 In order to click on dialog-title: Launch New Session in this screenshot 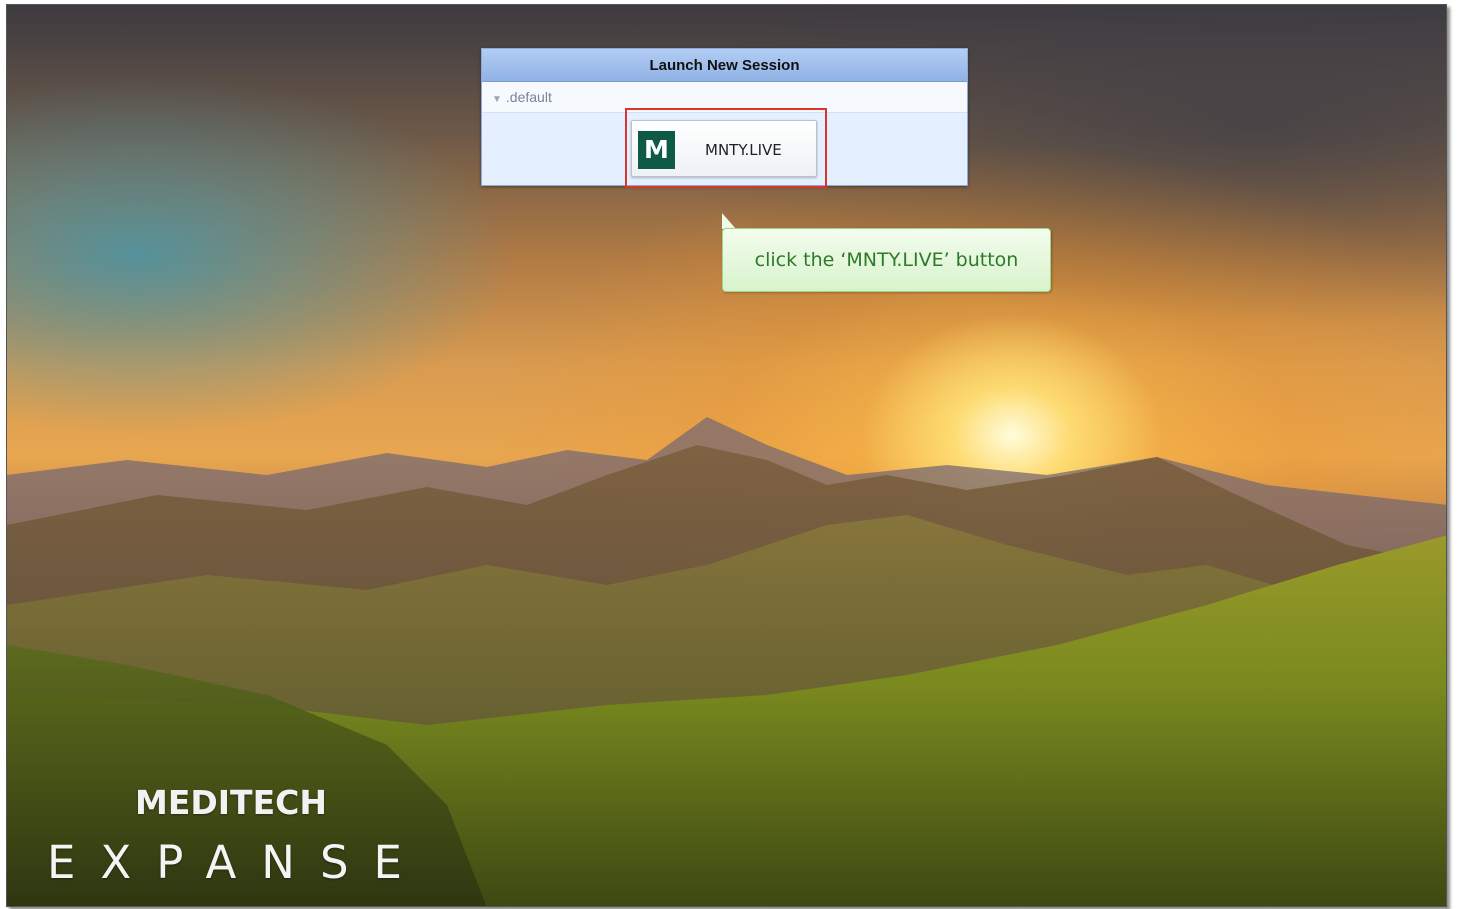, I will do `click(724, 65)`.